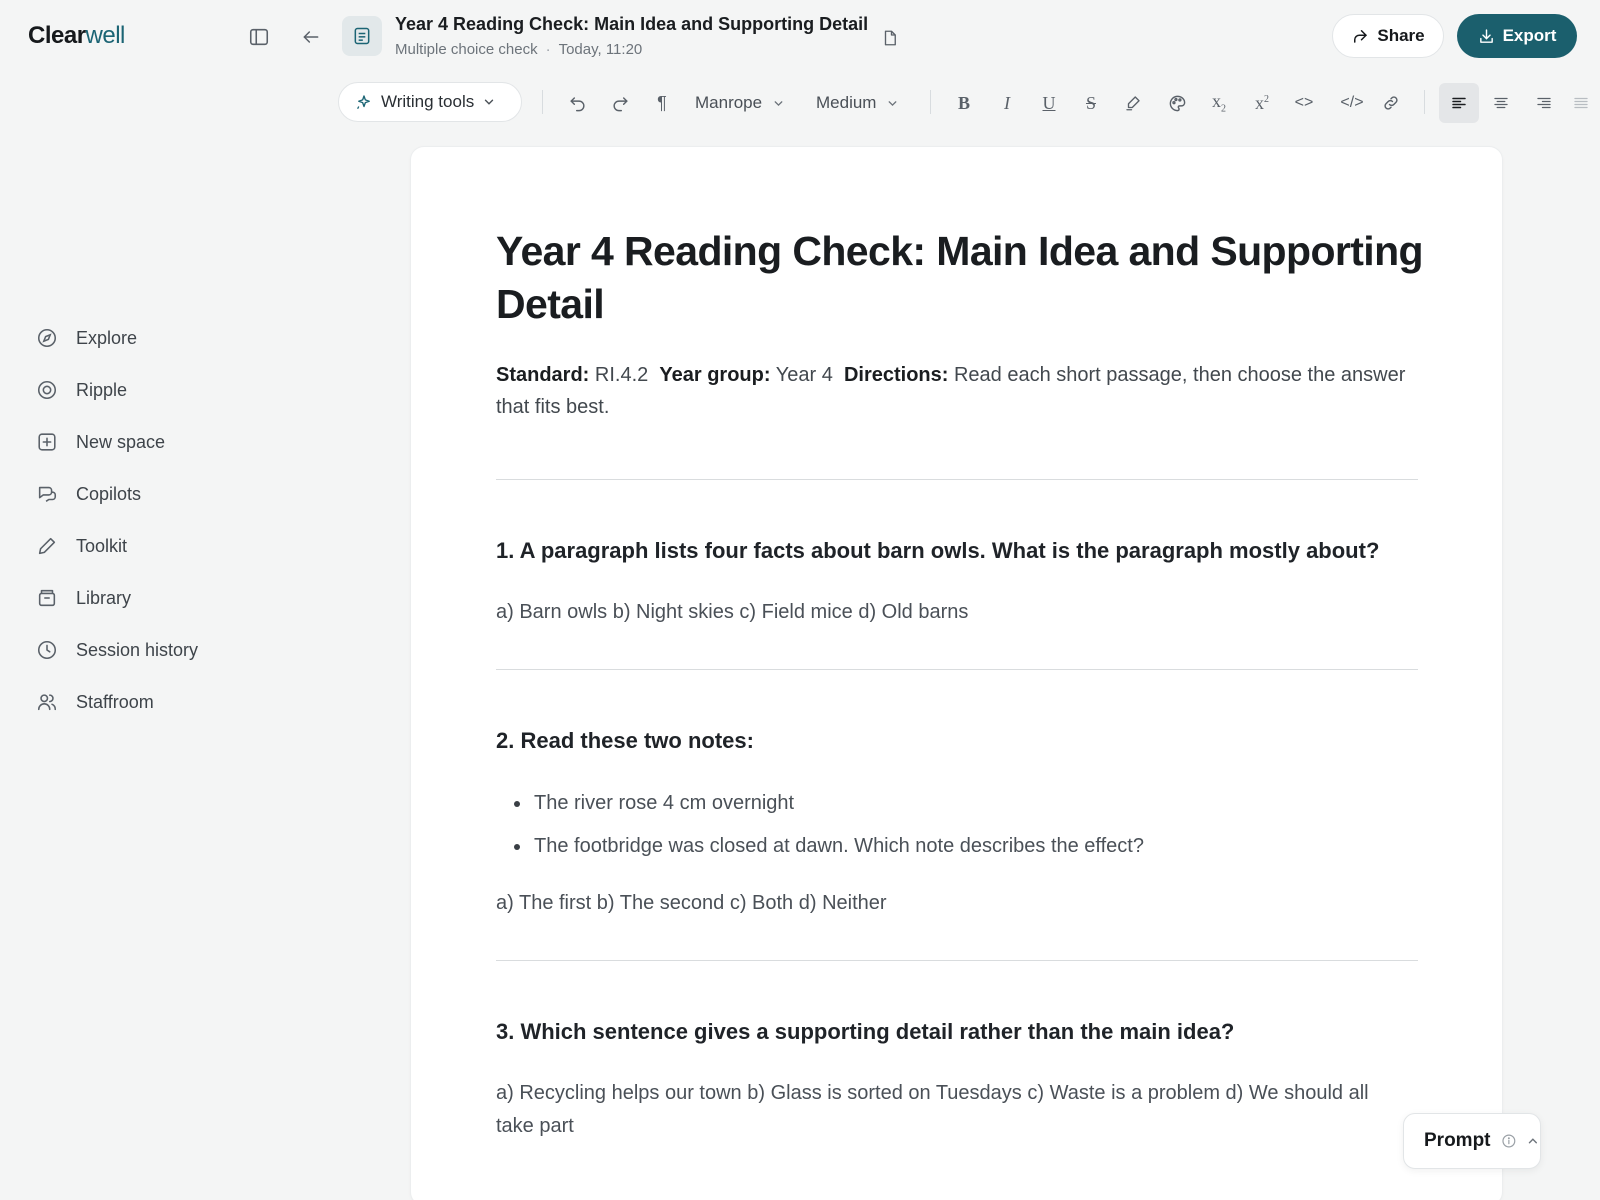 Image resolution: width=1600 pixels, height=1200 pixels. Describe the element at coordinates (47, 442) in the screenshot. I see `plus-square-icon` at that location.